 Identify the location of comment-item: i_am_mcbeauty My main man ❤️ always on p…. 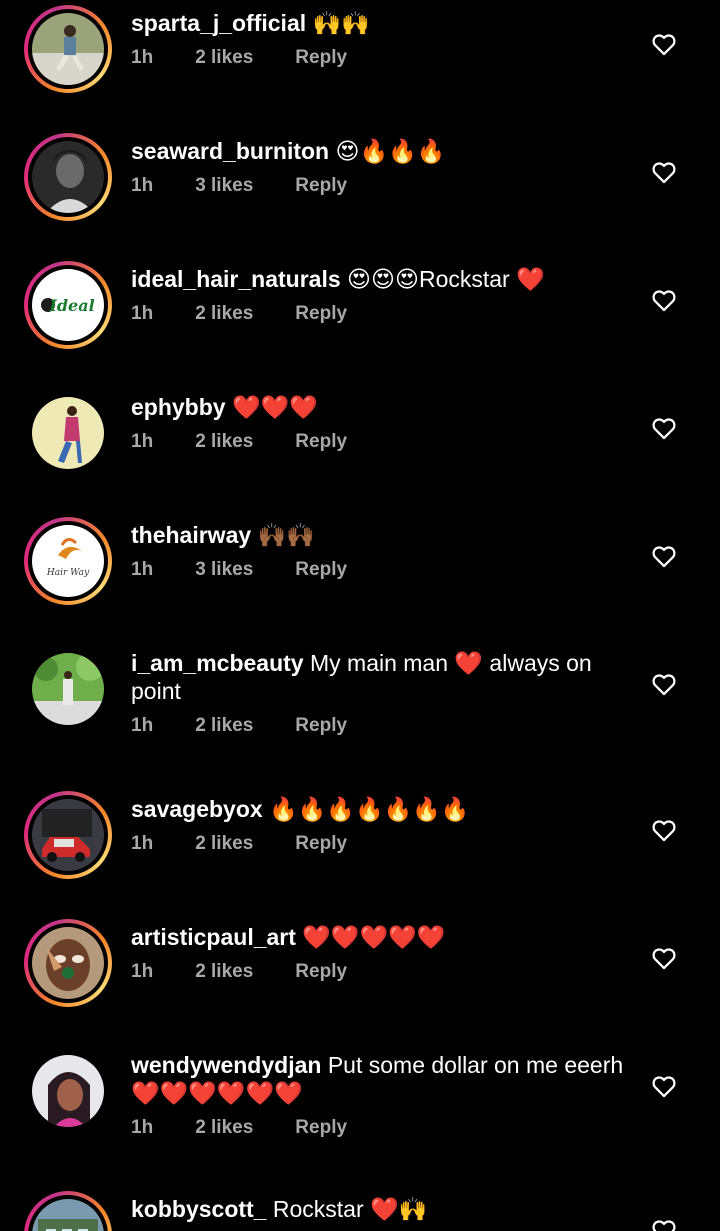
(360, 717).